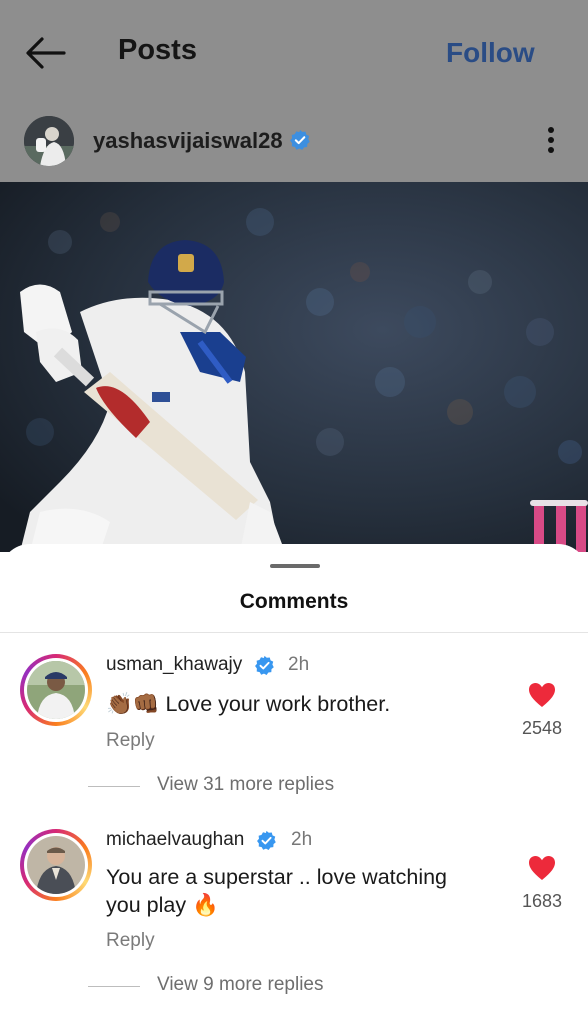  Describe the element at coordinates (174, 665) in the screenshot. I see `comment-username: usman_khawajy` at that location.